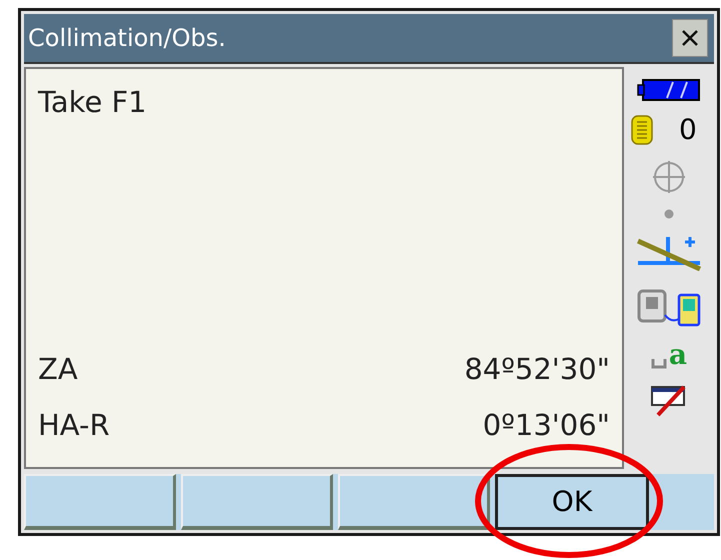 The height and width of the screenshot is (560, 721). I want to click on crosshair-icon, so click(669, 177).